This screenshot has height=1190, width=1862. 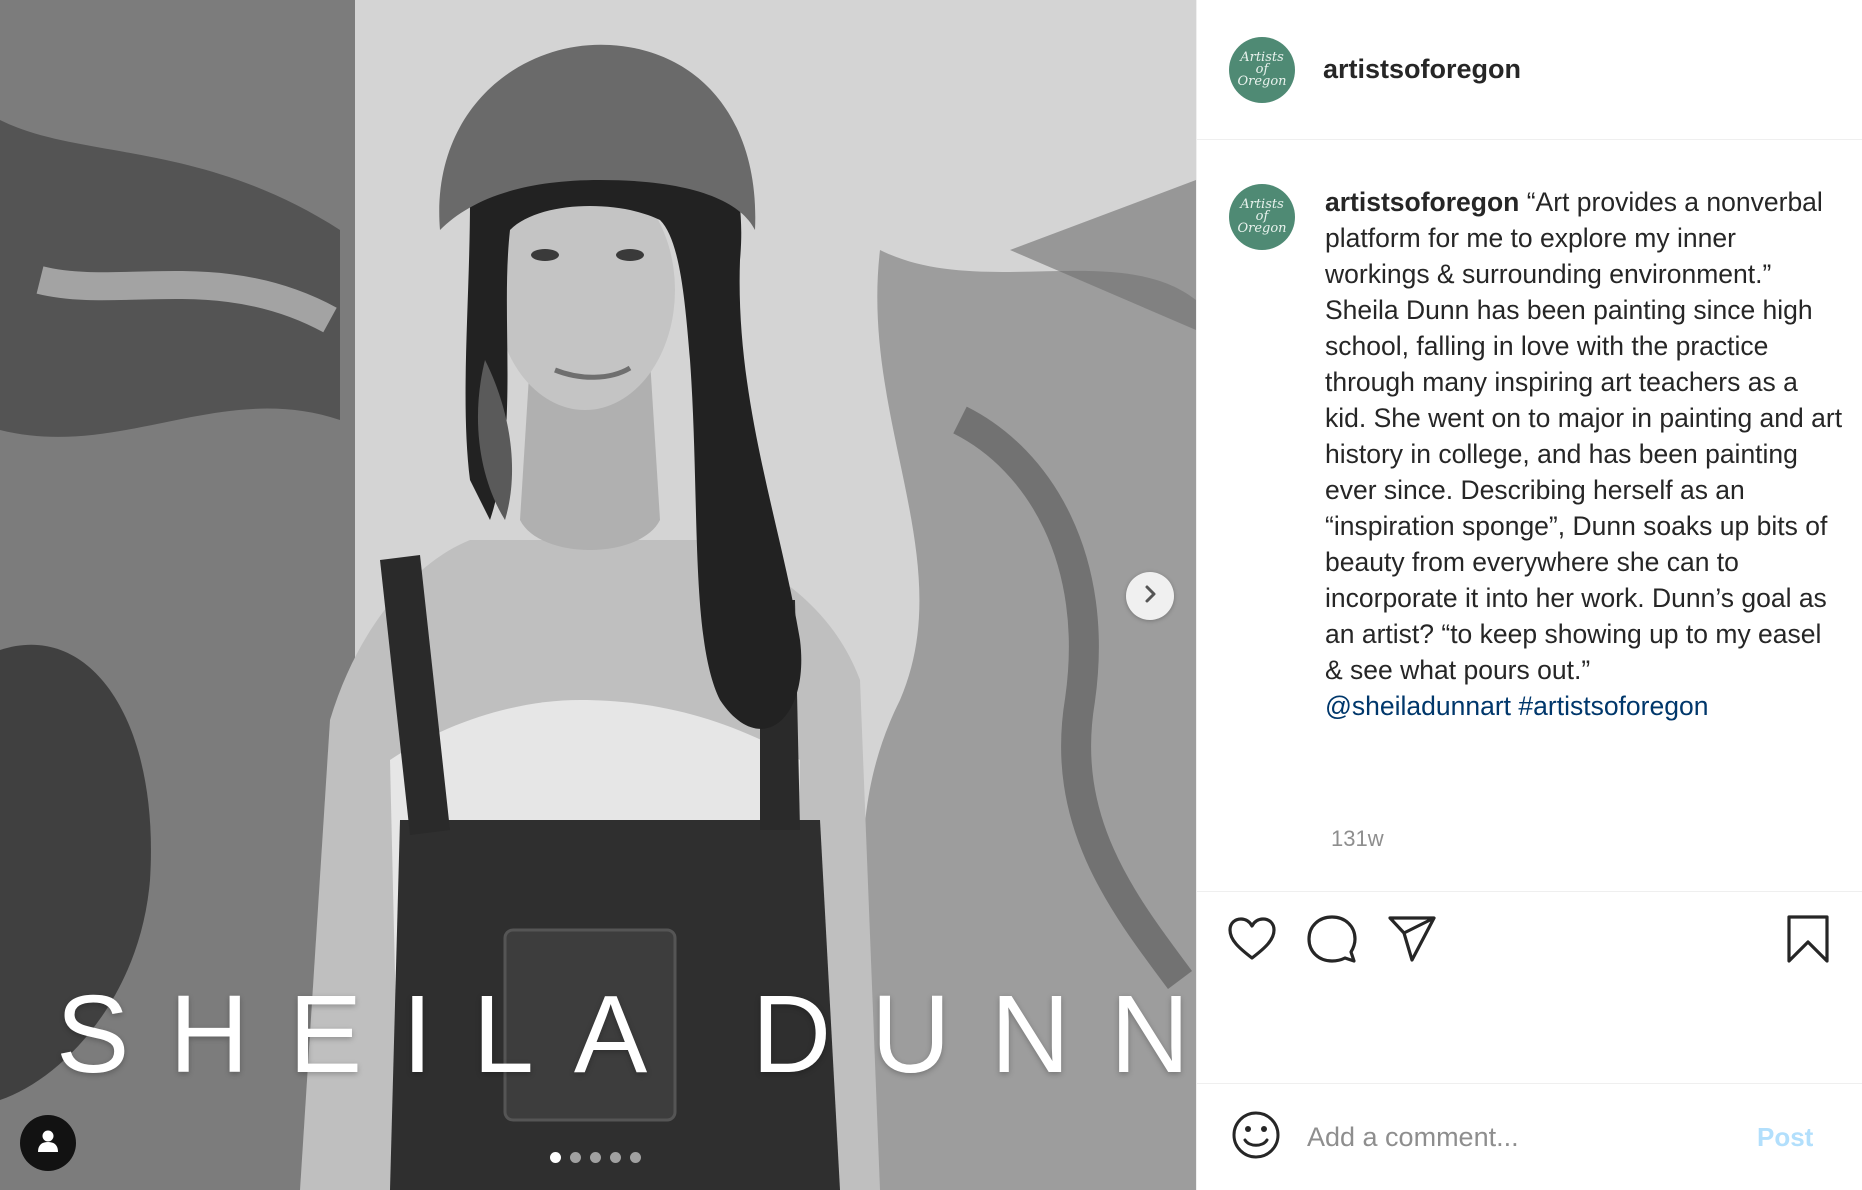 What do you see at coordinates (626, 1034) in the screenshot?
I see `overlay-artist-name: SHEILA DUNN` at bounding box center [626, 1034].